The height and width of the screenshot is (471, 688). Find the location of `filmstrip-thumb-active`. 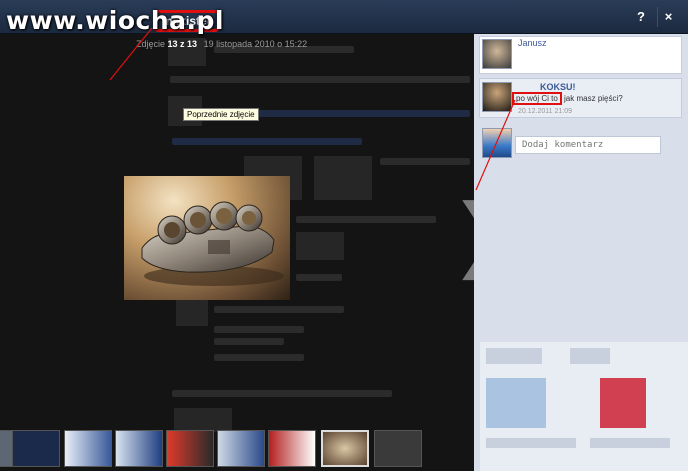

filmstrip-thumb-active is located at coordinates (345, 448).